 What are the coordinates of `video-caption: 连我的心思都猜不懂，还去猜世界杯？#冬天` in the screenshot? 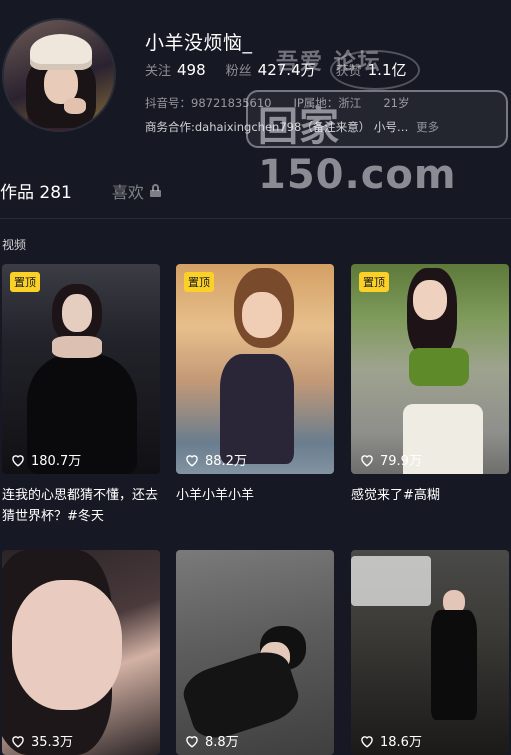 It's located at (81, 506).